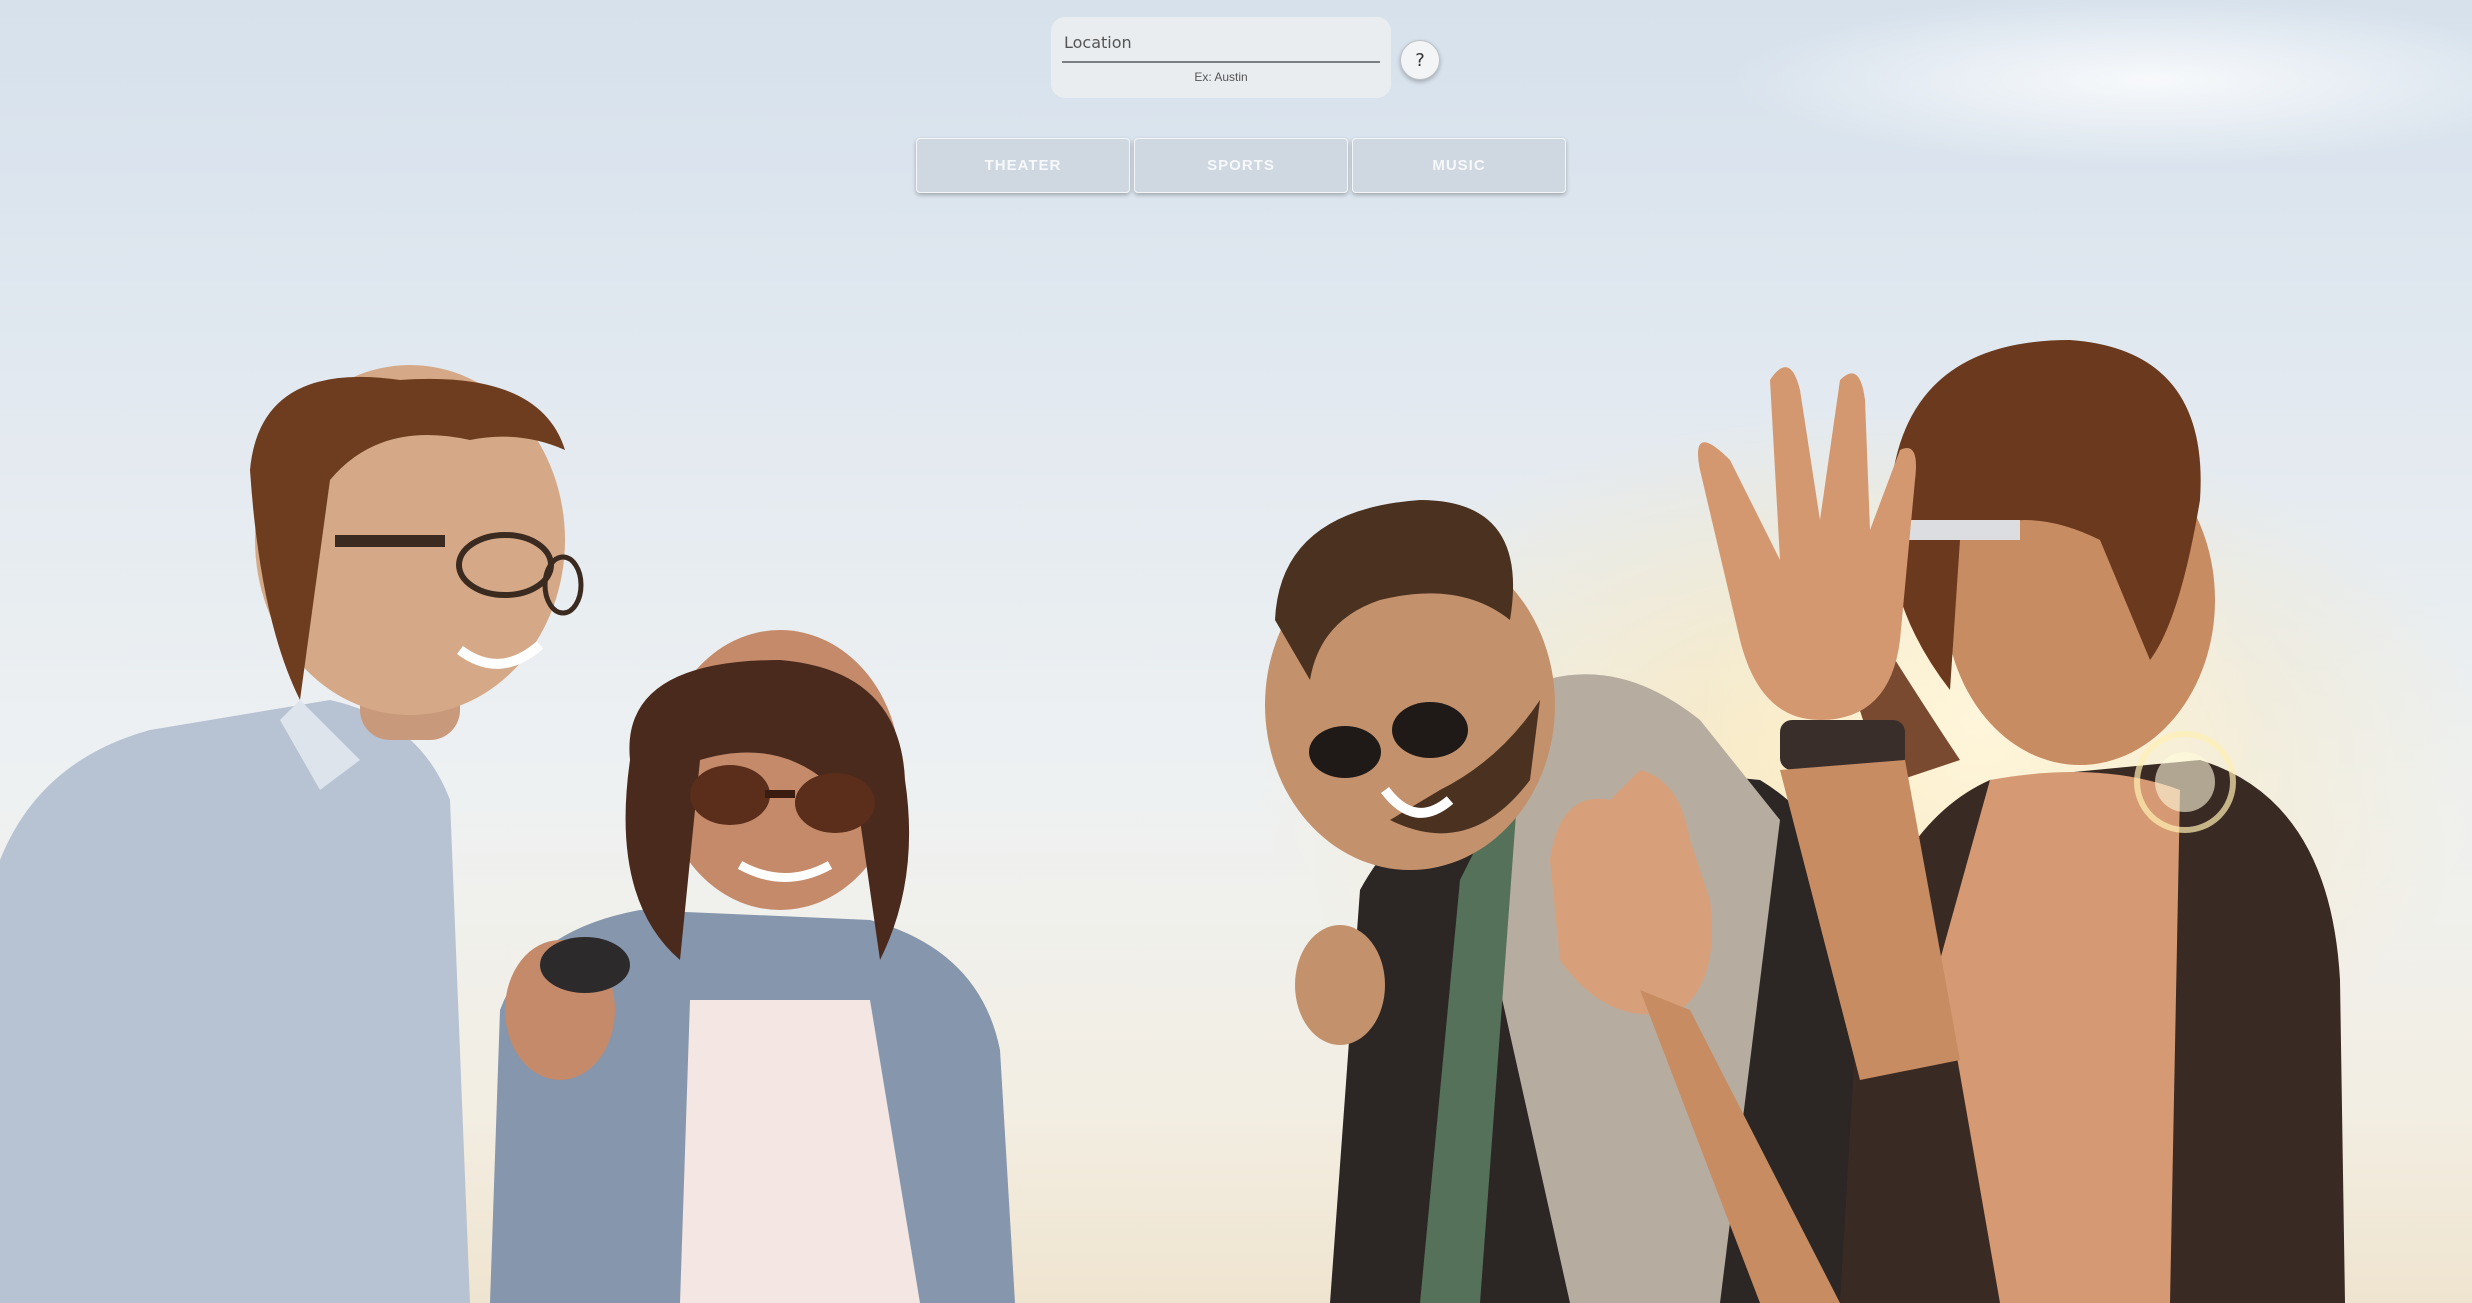 This screenshot has height=1303, width=2472. I want to click on location-hint: Ex: Austin, so click(1221, 77).